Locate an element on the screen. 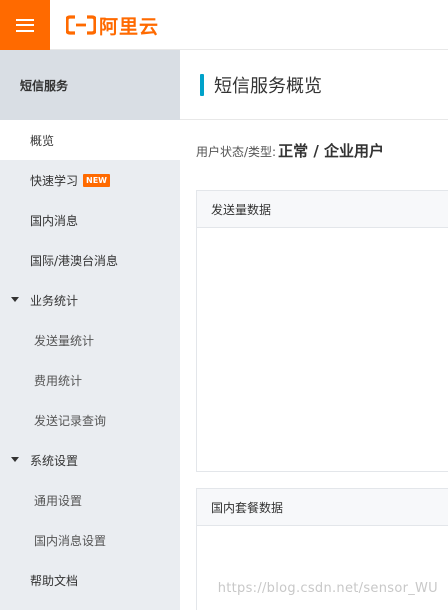 This screenshot has height=610, width=448. sidebar-item-7: 发送记录查询 is located at coordinates (90, 420).